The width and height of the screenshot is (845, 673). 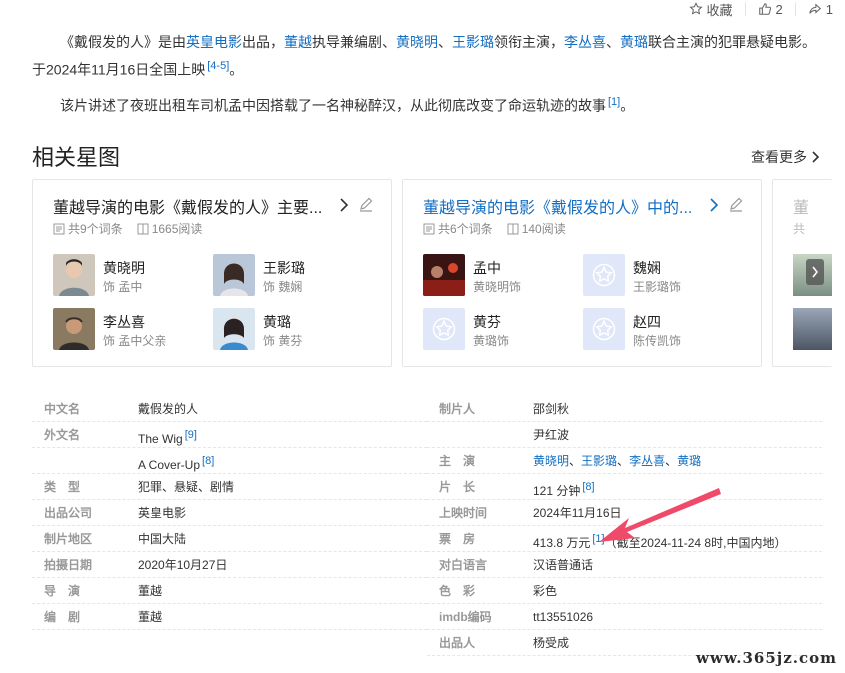 What do you see at coordinates (786, 157) in the screenshot?
I see `view-more-link: 查看更多` at bounding box center [786, 157].